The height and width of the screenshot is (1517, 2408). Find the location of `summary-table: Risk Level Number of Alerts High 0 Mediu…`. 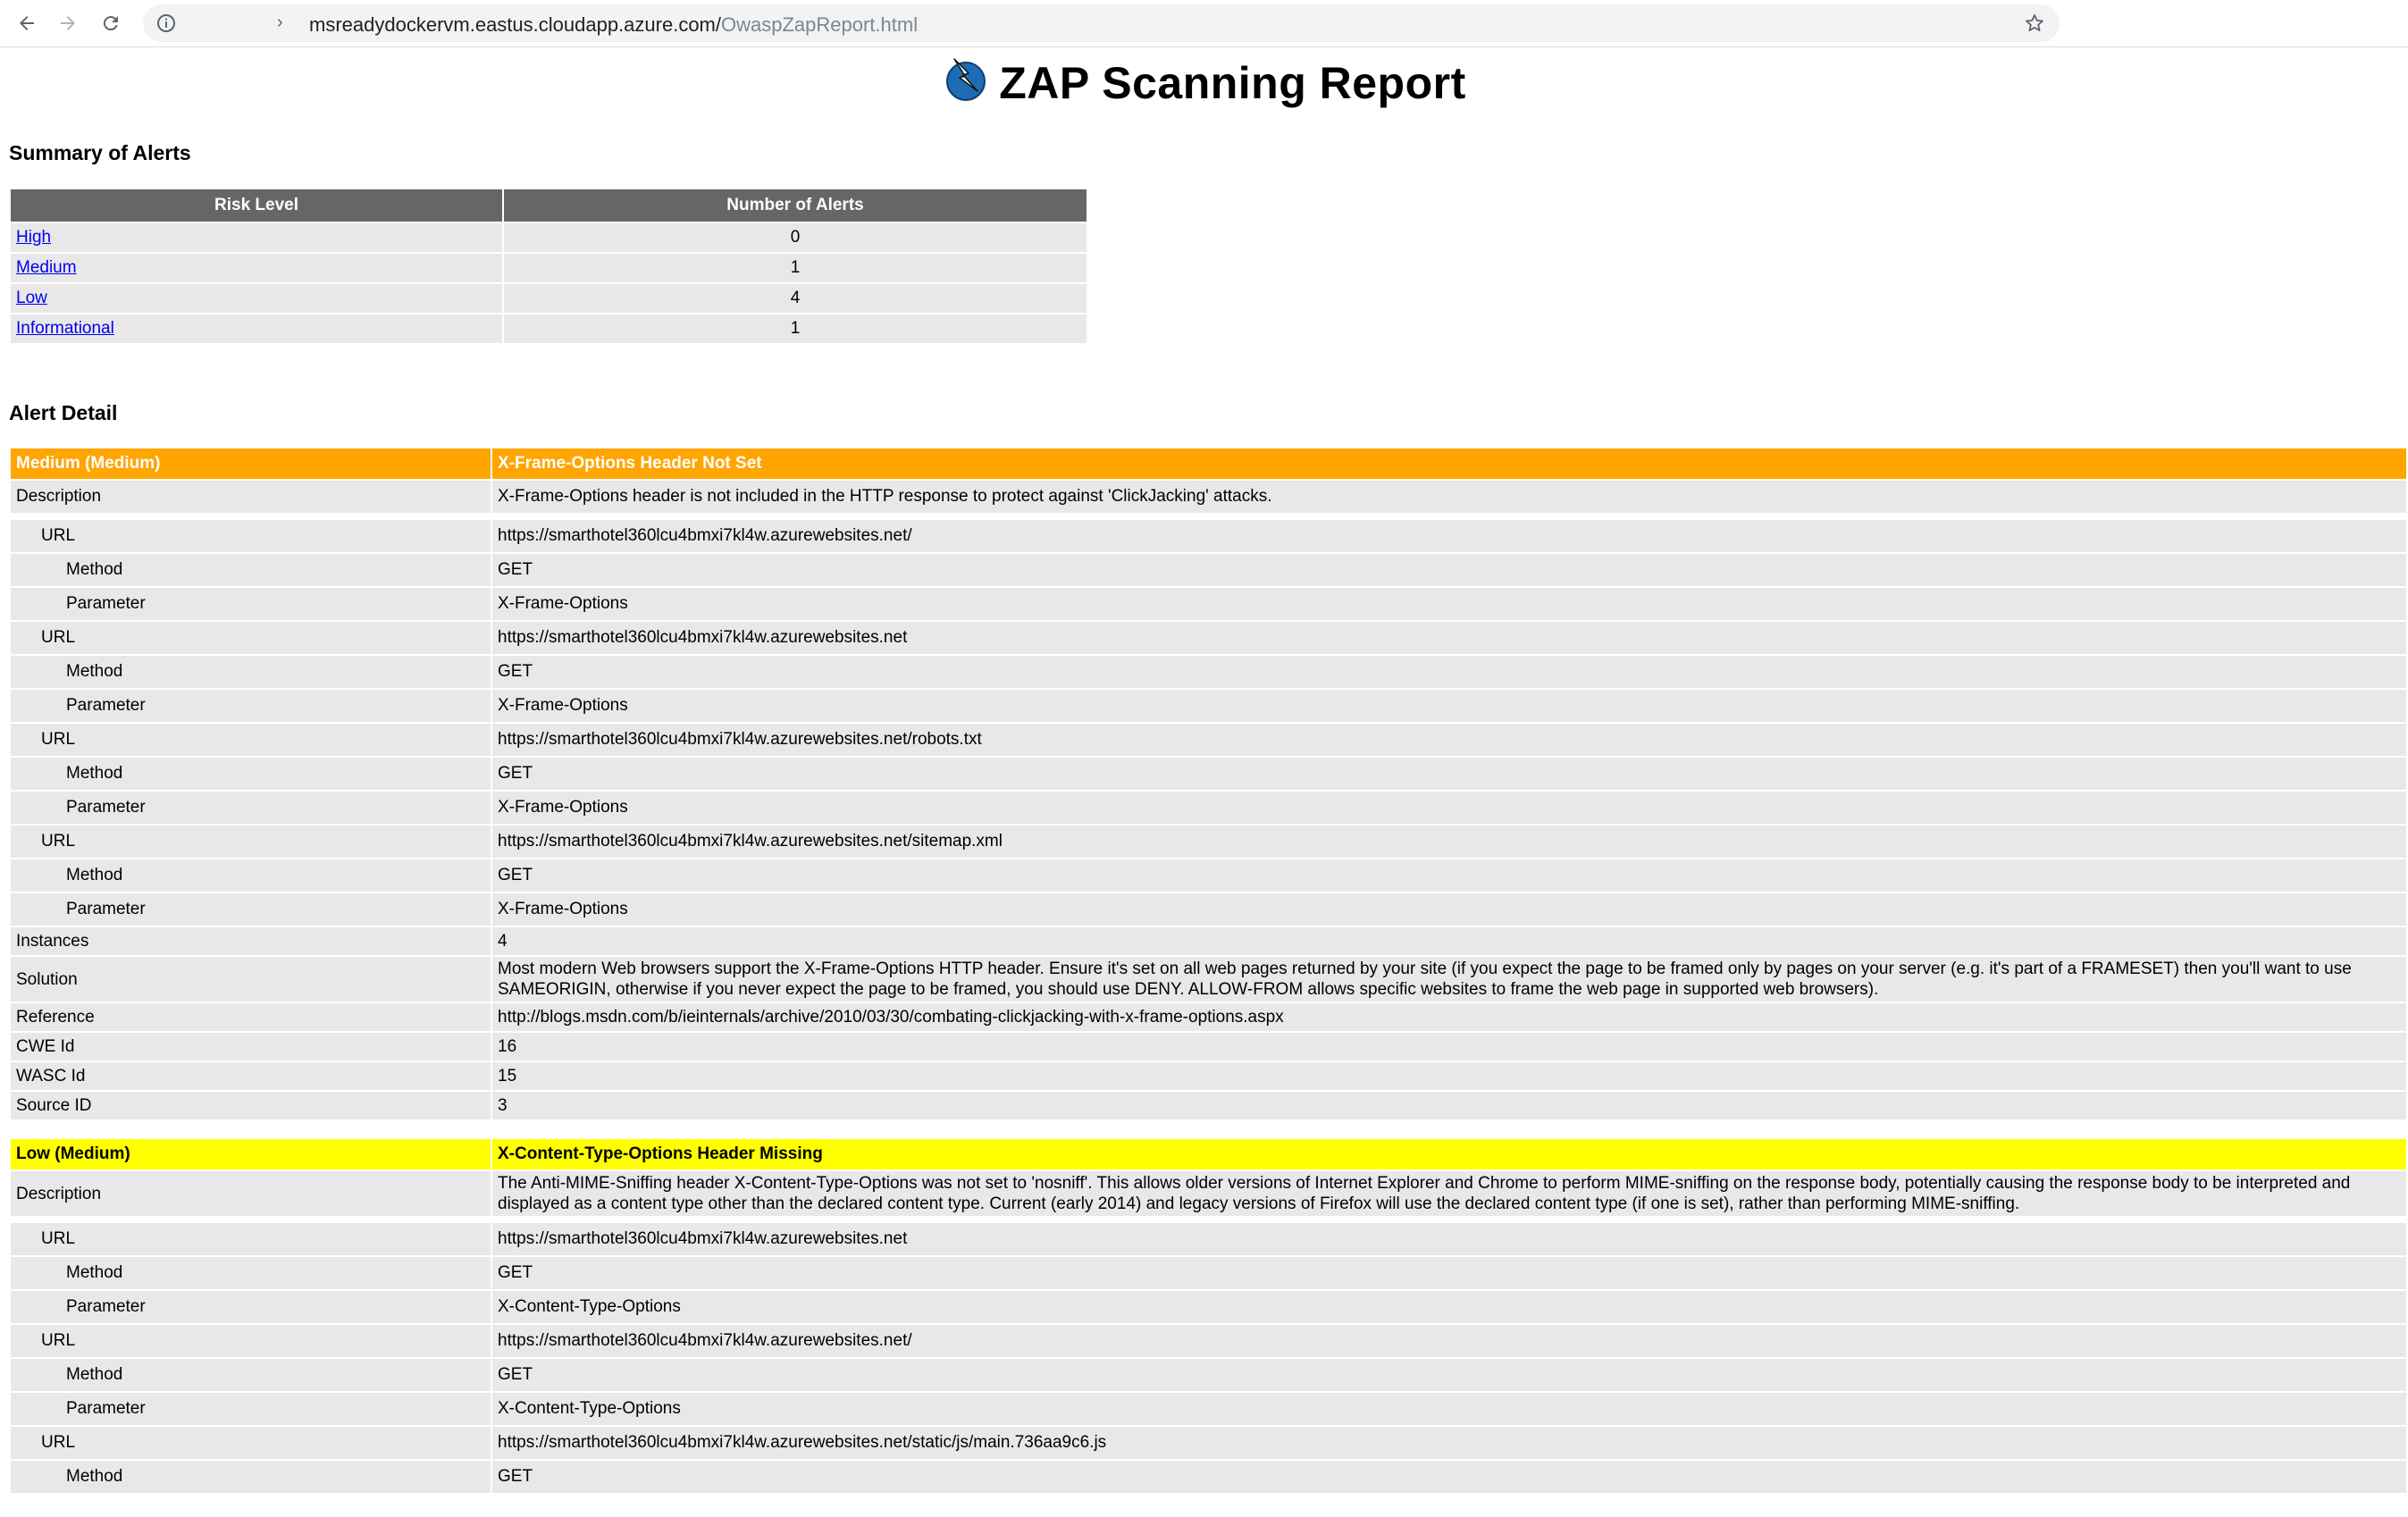

summary-table: Risk Level Number of Alerts High 0 Mediu… is located at coordinates (548, 266).